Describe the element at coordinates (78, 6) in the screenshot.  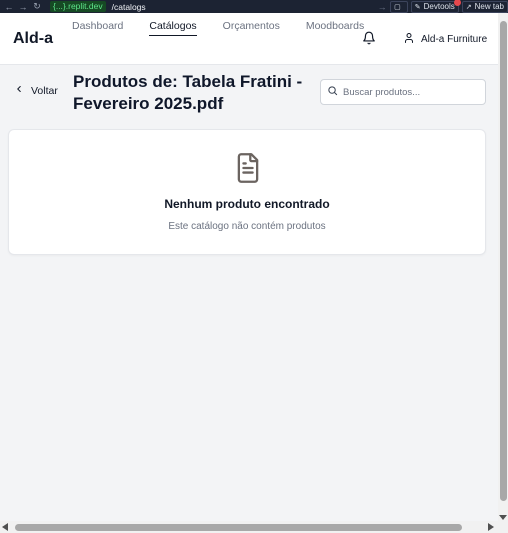
I see `url-host: {...}.replit.dev` at that location.